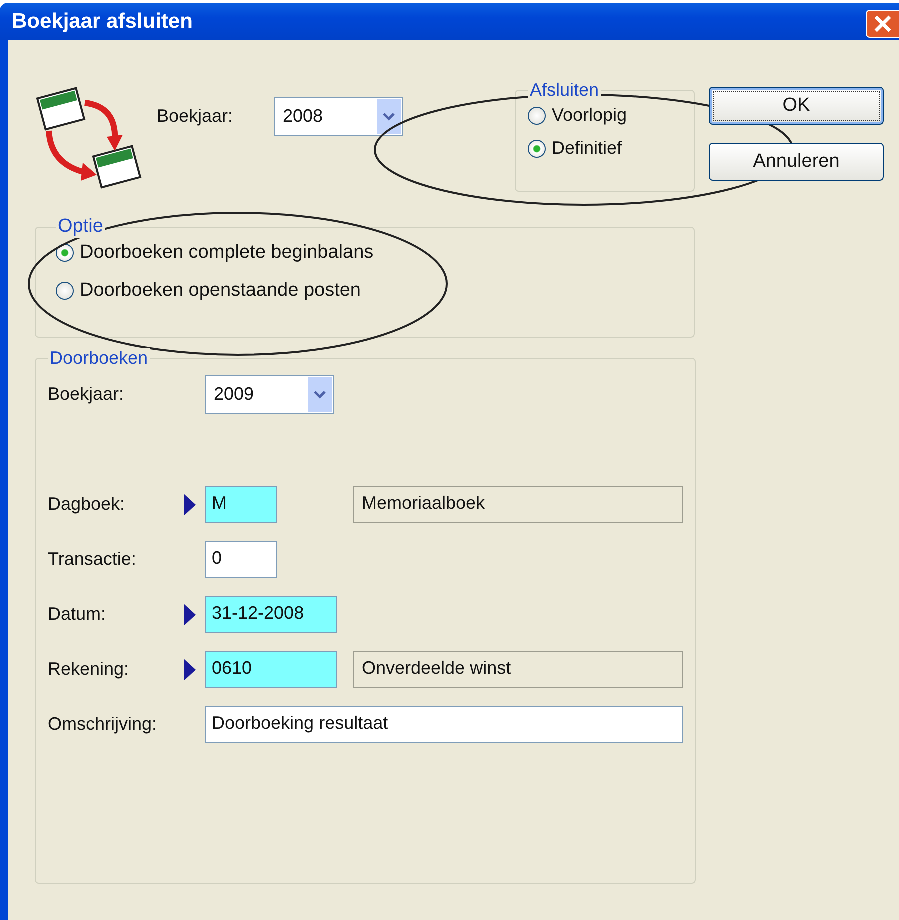 The height and width of the screenshot is (920, 899). I want to click on description-field: Memoriaalboek, so click(518, 504).